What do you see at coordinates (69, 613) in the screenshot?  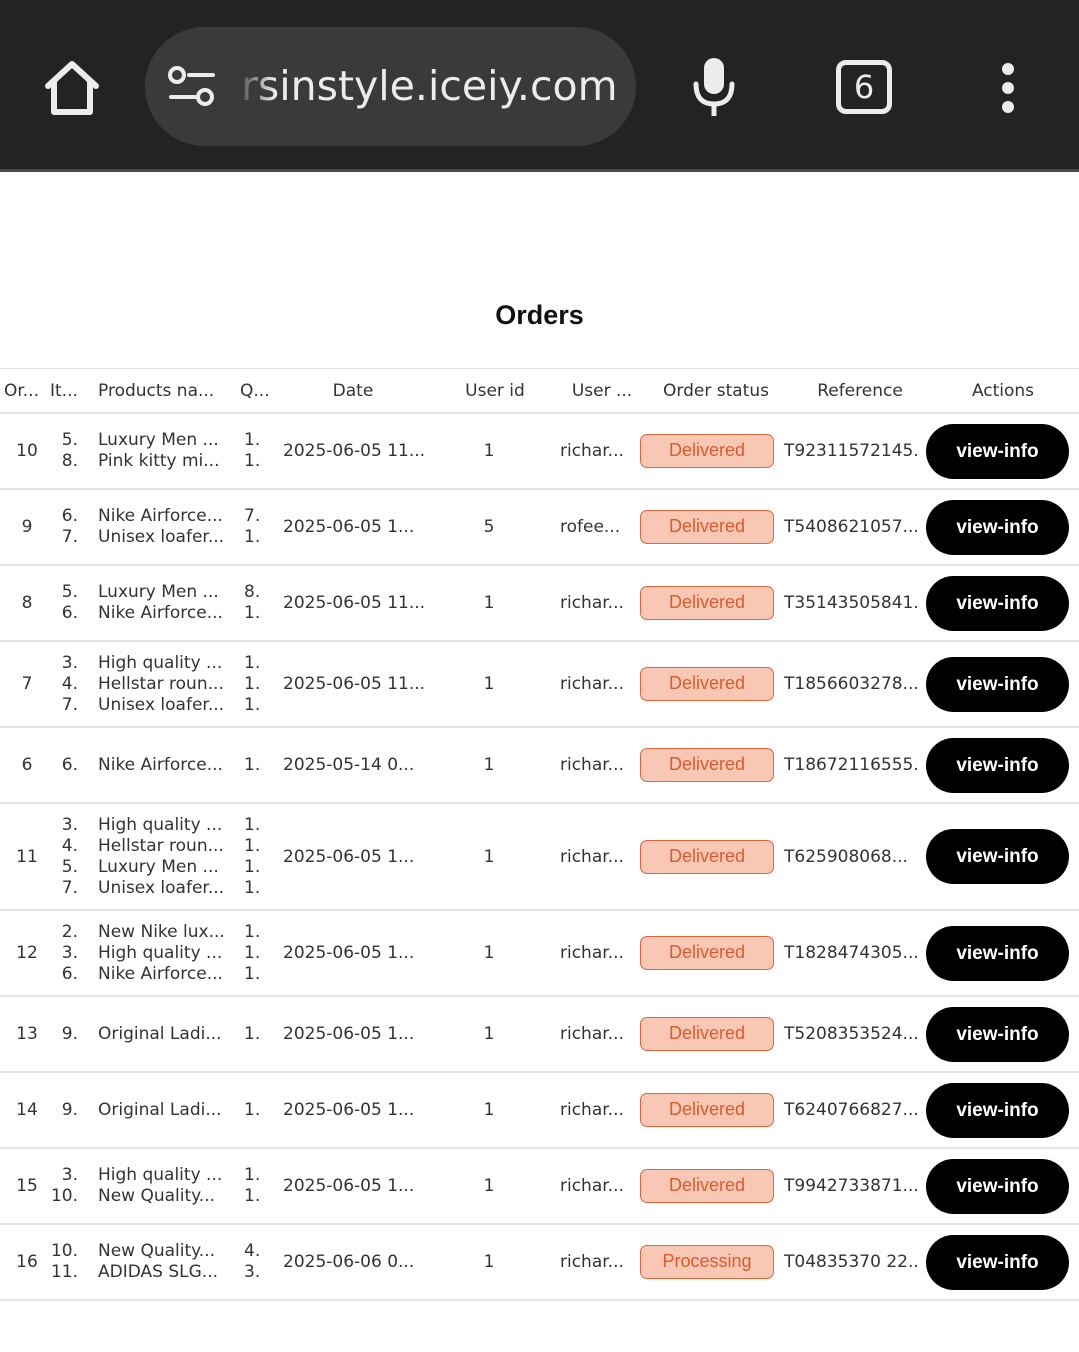 I see `item-id-cell-line: 6.` at bounding box center [69, 613].